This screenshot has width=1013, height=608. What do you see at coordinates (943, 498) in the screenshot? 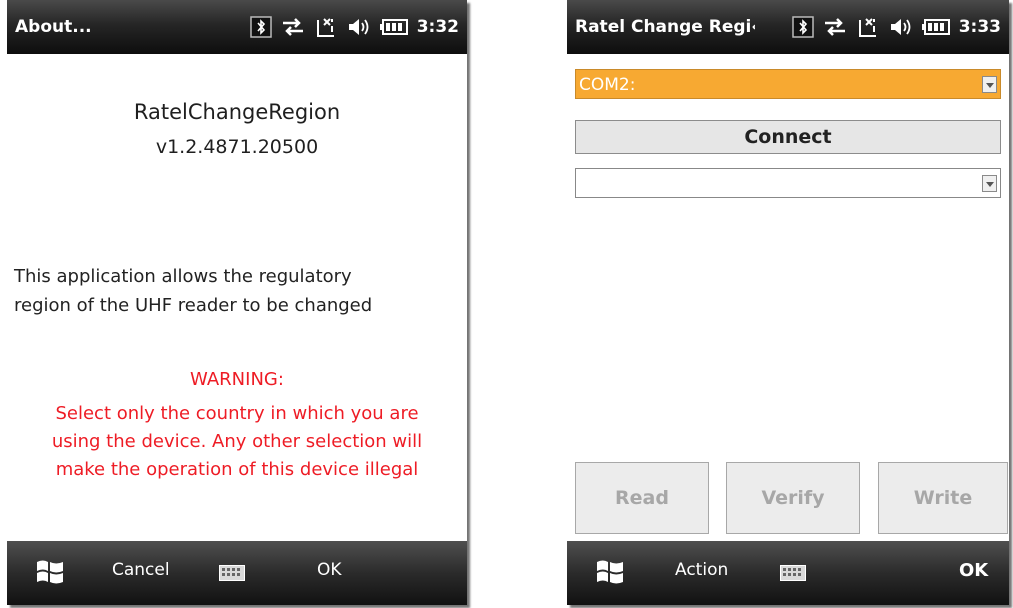
I see `write-button: Write` at bounding box center [943, 498].